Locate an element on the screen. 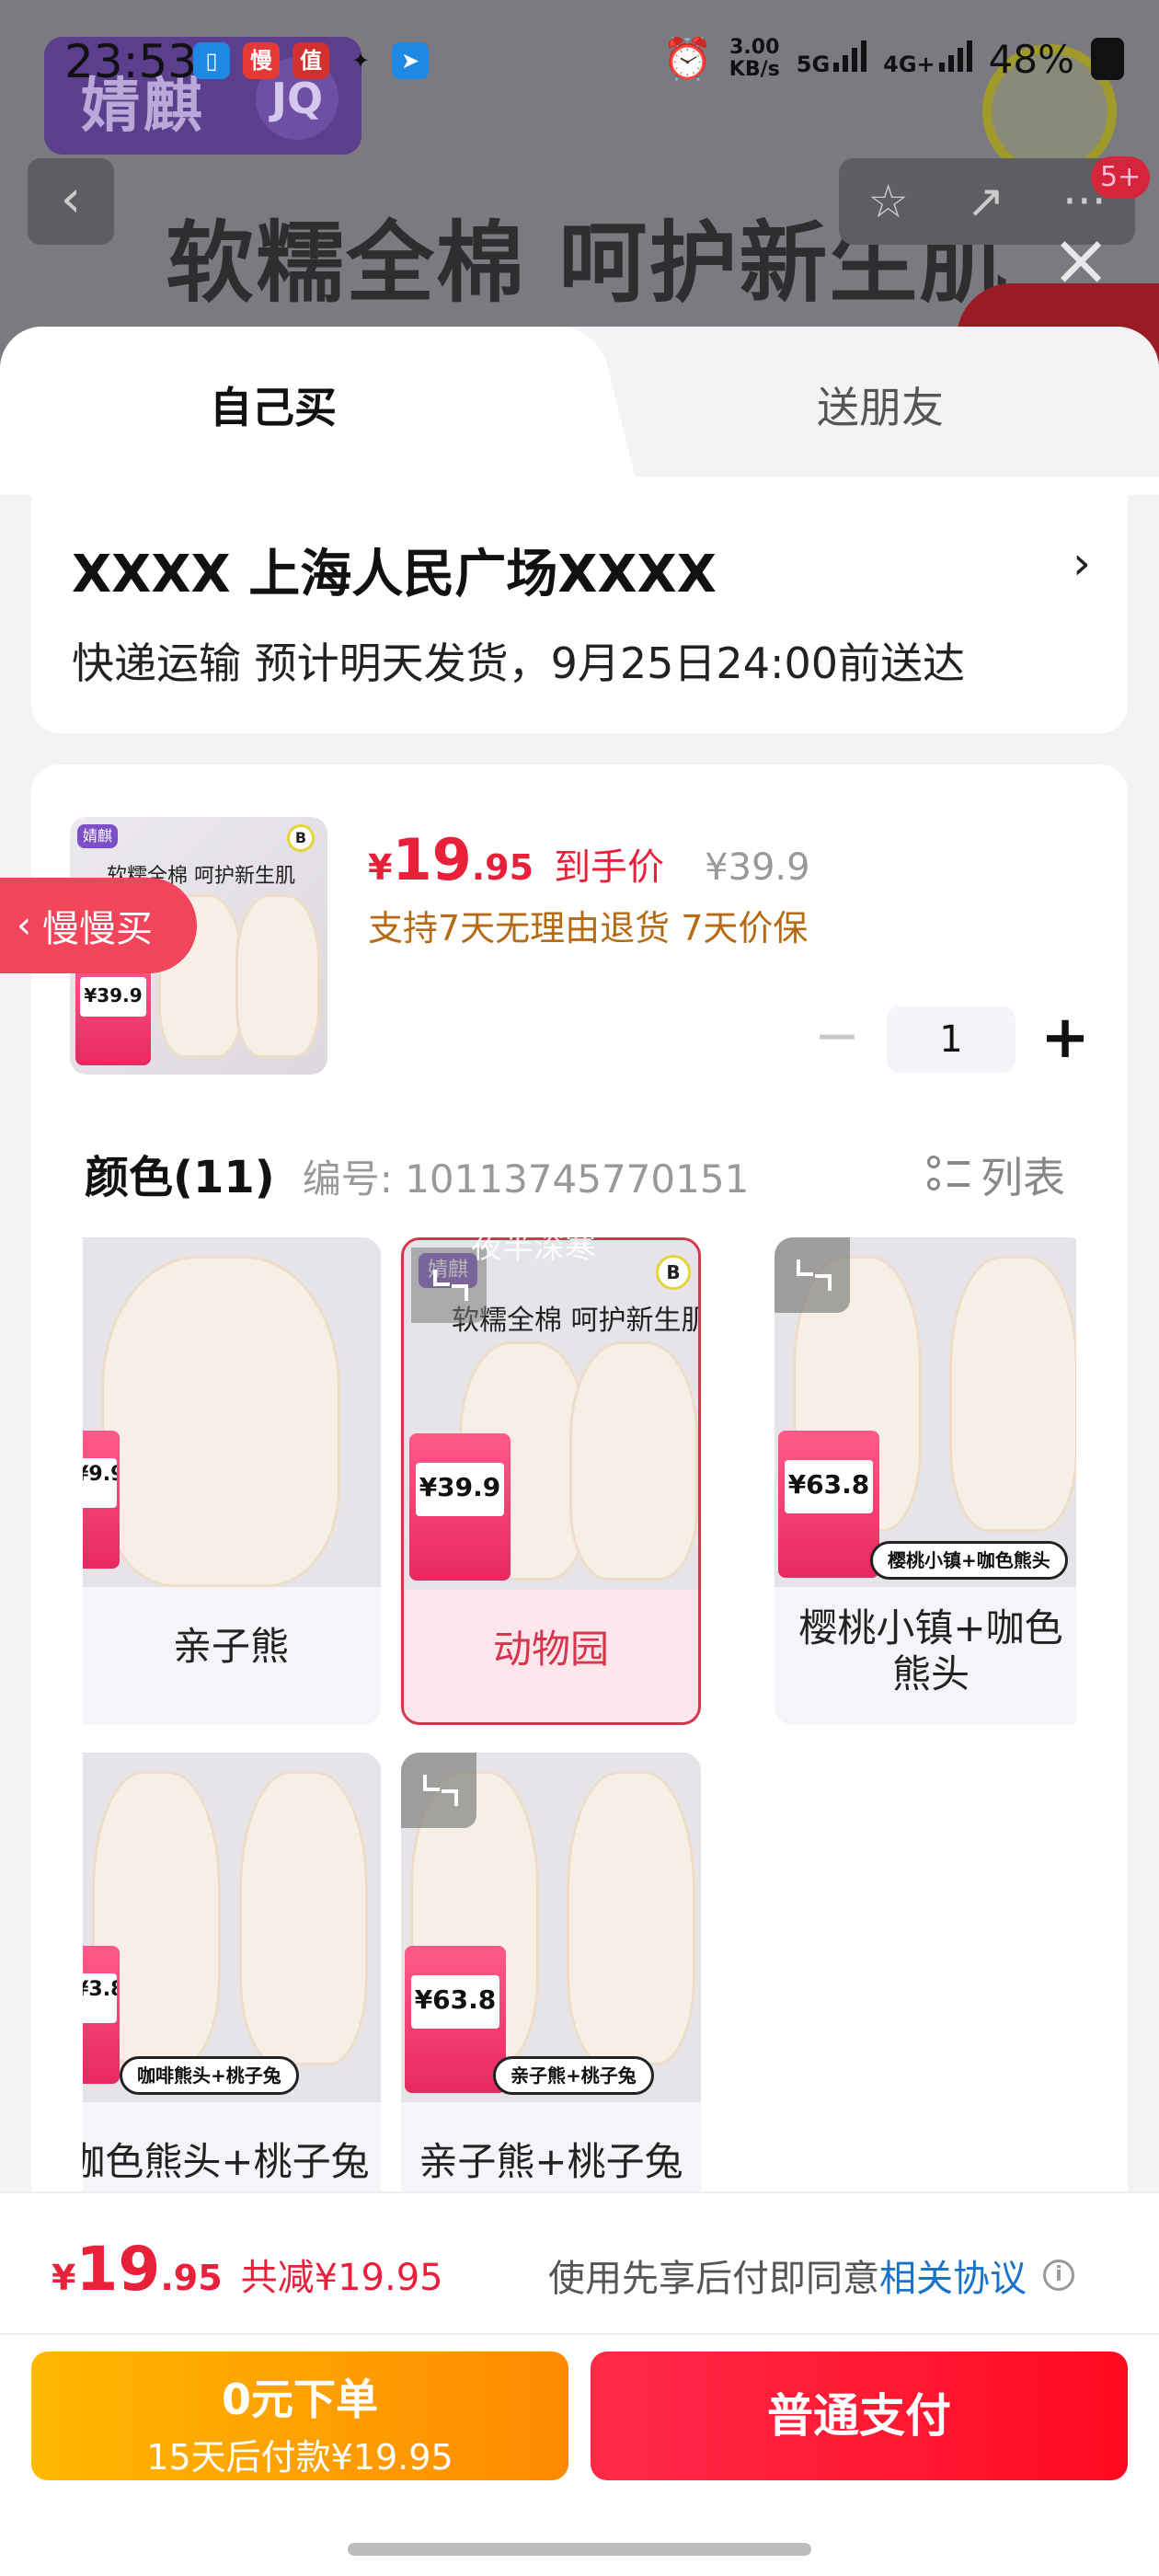 The height and width of the screenshot is (2576, 1159). total-price: ¥ 19 .95 共减¥19.95 is located at coordinates (247, 2269).